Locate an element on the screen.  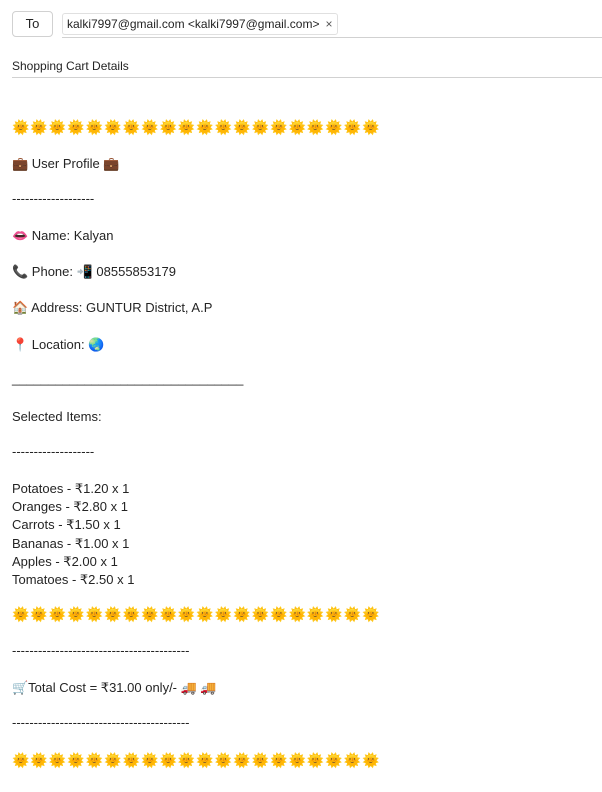
sun-row-middle: 🌞🌞🌞🌞🌞🌞🌞🌞🌞🌞🌞🌞🌞🌞🌞🌞🌞🌞🌞🌞 is located at coordinates (196, 614).